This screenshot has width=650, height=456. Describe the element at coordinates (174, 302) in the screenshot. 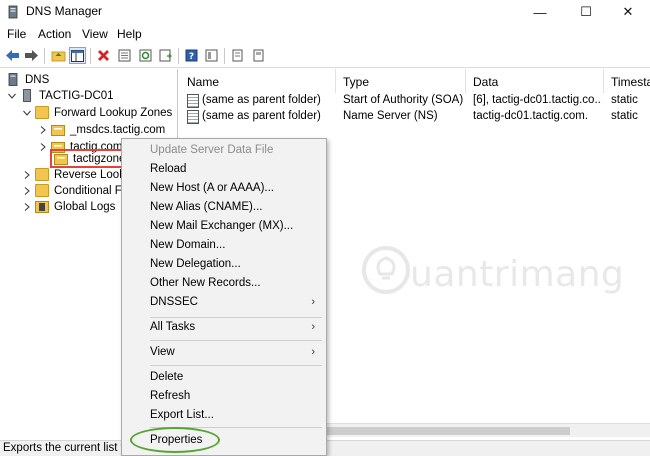

I see `menu-item-label: DNSSEC` at that location.